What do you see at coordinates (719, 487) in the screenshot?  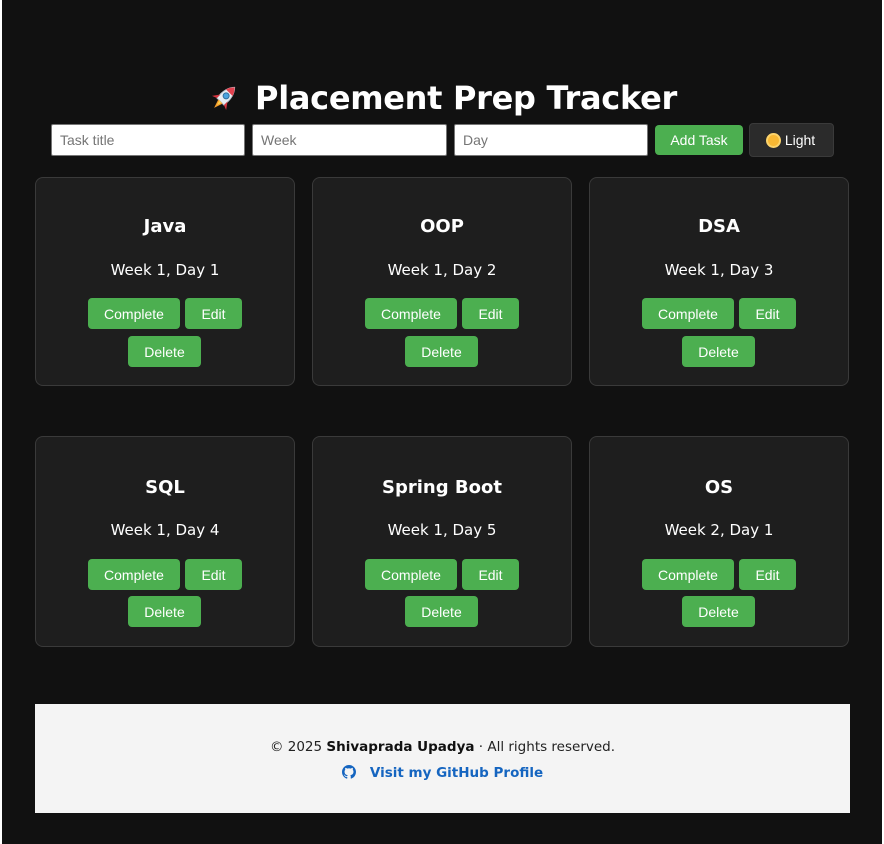 I see `task-title: OS` at bounding box center [719, 487].